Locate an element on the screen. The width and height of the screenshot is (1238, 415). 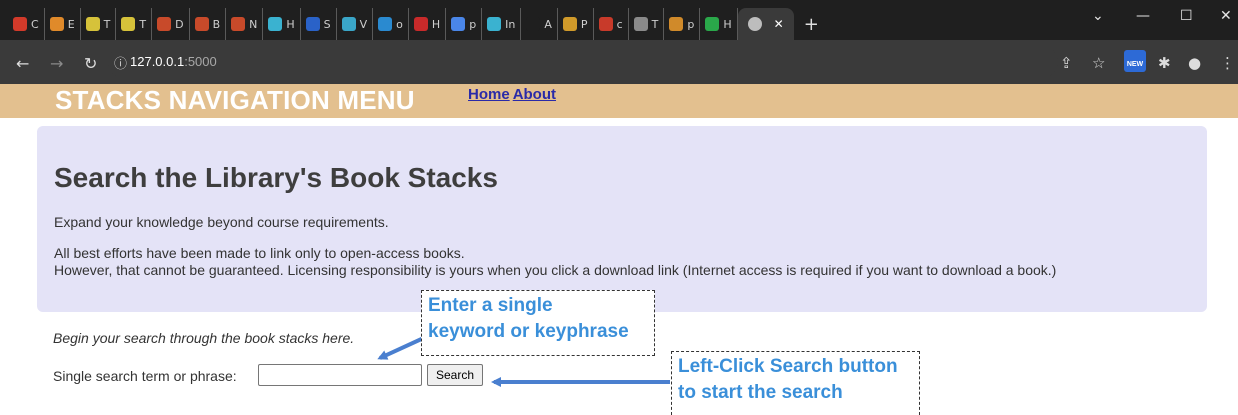
callout-2-line-2: to start the search is located at coordinates (760, 392).